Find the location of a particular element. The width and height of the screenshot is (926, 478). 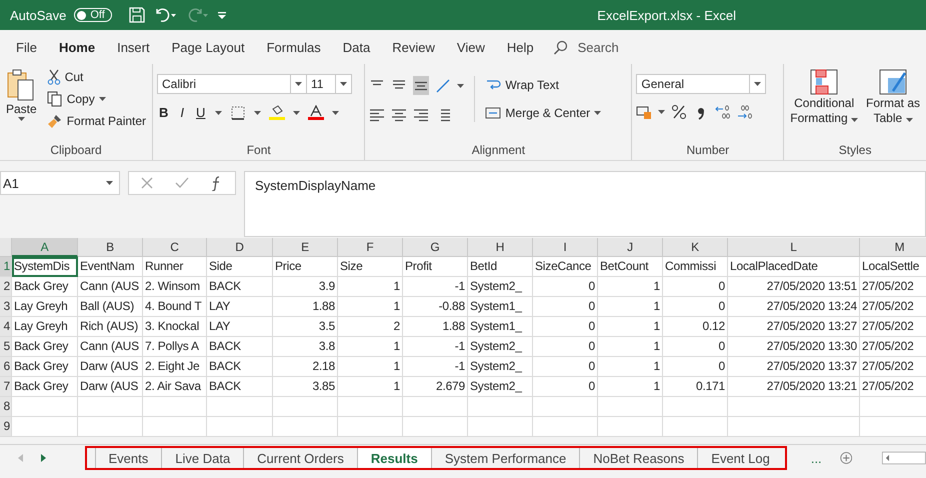

table-cell: Side is located at coordinates (240, 267).